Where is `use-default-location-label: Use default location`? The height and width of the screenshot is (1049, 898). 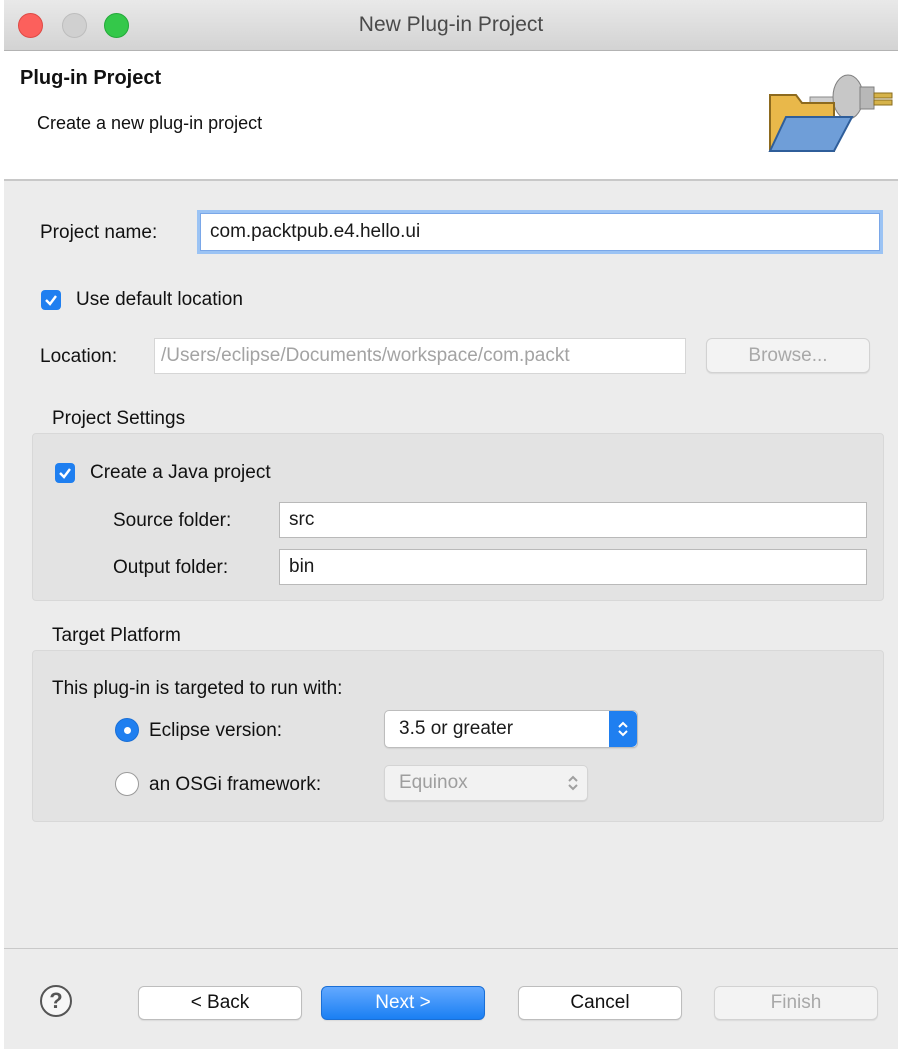
use-default-location-label: Use default location is located at coordinates (159, 299).